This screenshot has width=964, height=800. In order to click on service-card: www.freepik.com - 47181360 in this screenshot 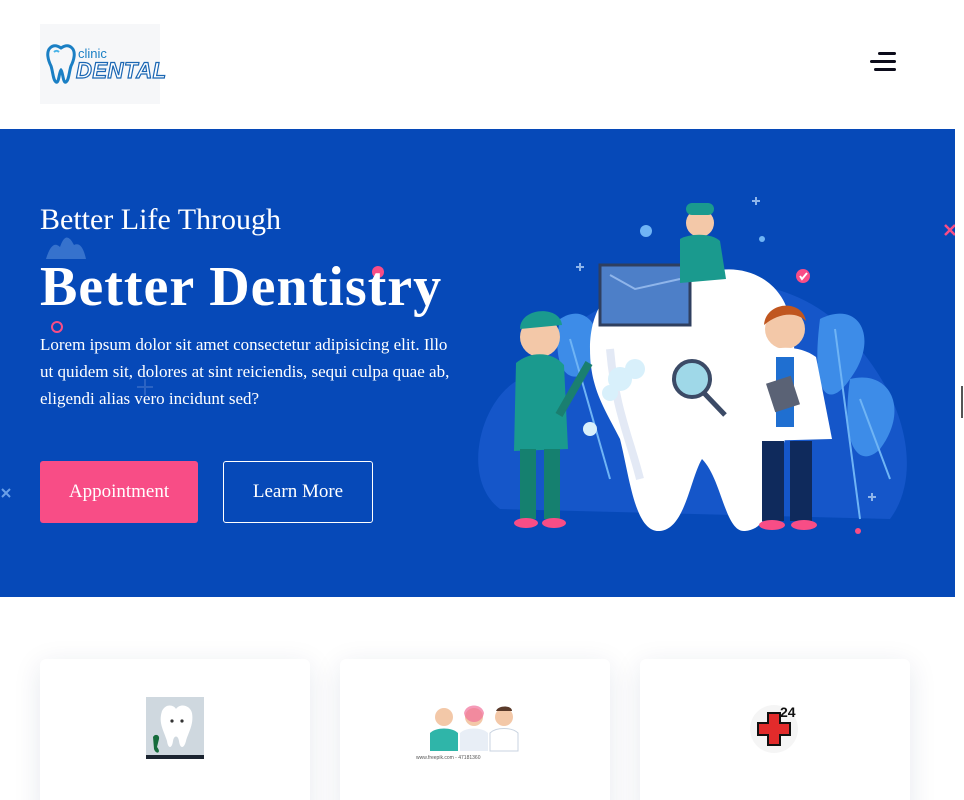, I will do `click(475, 729)`.